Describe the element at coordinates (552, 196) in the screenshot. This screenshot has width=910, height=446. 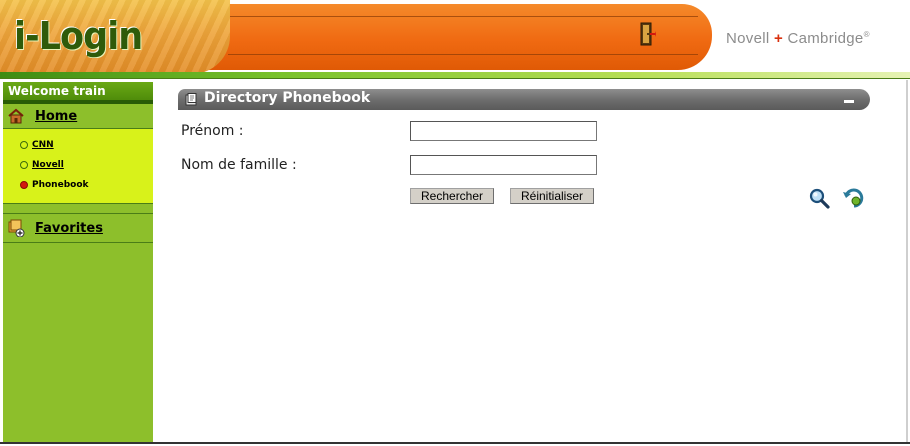
I see `reset-button: Réinitialiser` at that location.